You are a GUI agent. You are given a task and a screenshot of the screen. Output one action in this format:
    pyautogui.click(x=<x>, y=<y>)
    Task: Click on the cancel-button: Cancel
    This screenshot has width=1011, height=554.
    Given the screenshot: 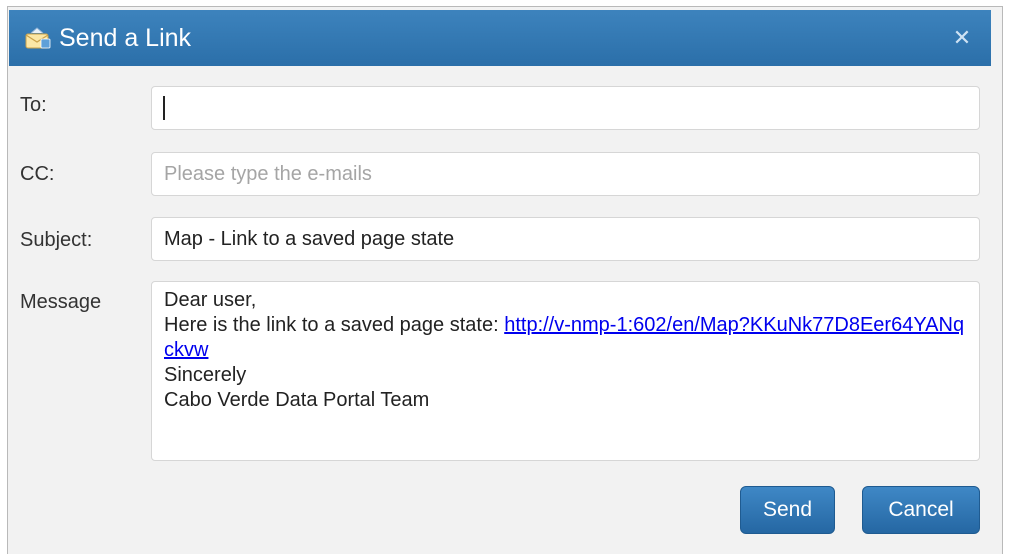 What is the action you would take?
    pyautogui.click(x=921, y=510)
    